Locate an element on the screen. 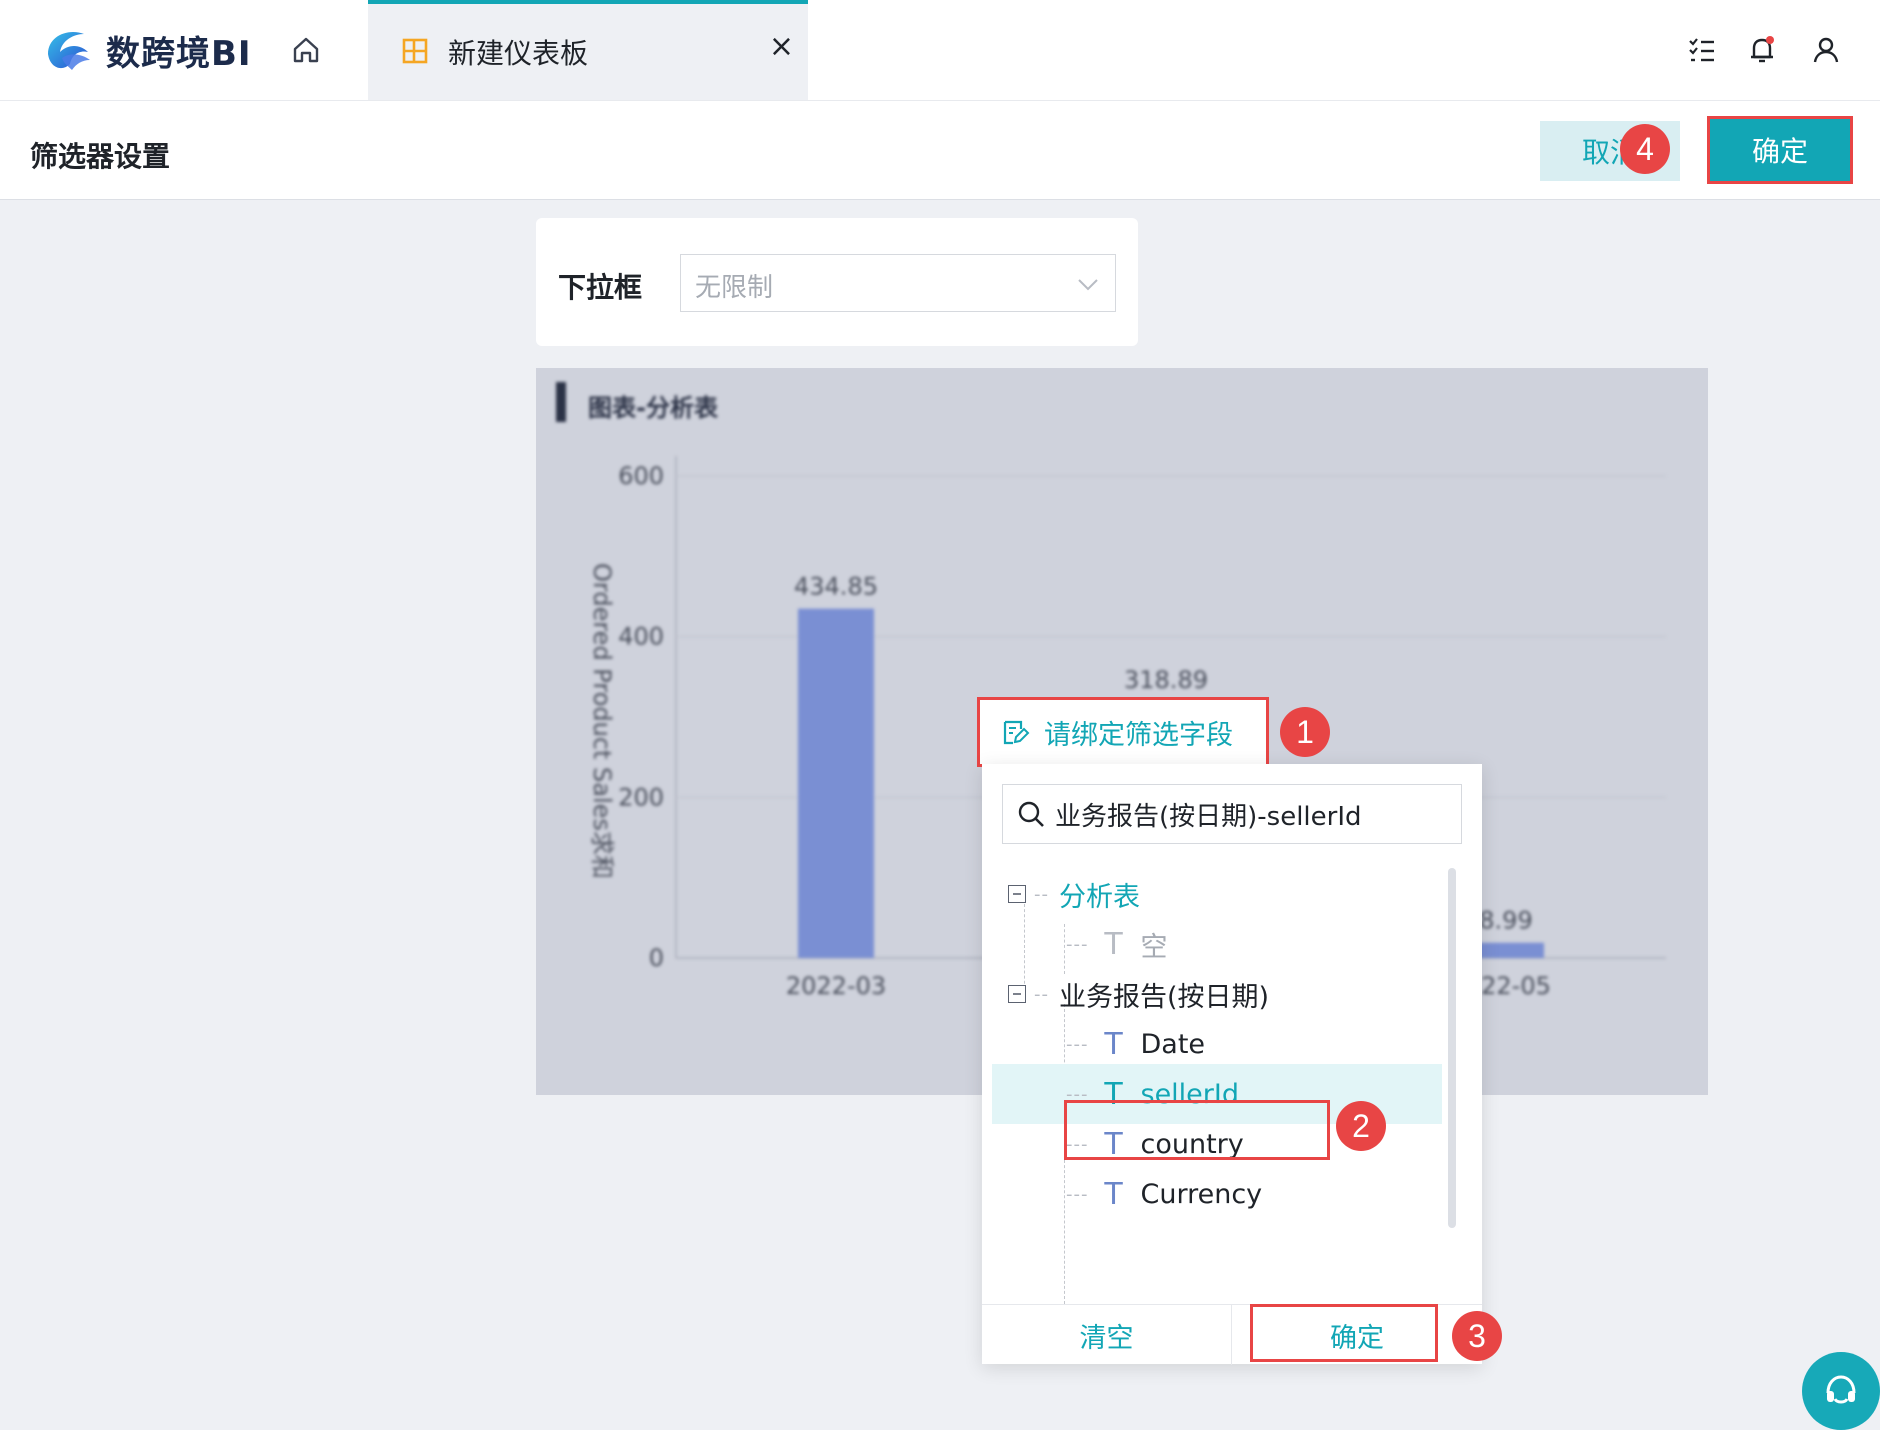 The height and width of the screenshot is (1430, 1880). chevron-down-icon is located at coordinates (1088, 285).